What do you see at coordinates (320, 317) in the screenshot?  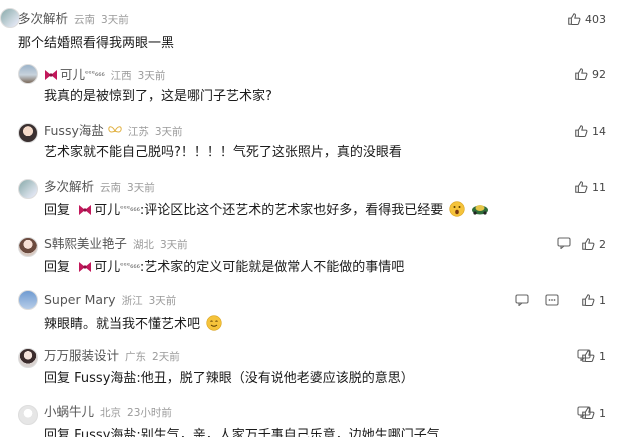 I see `comment-item: Super Mary 浙江 3天前 1 辣眼睛。就当我不懂艺术吧` at bounding box center [320, 317].